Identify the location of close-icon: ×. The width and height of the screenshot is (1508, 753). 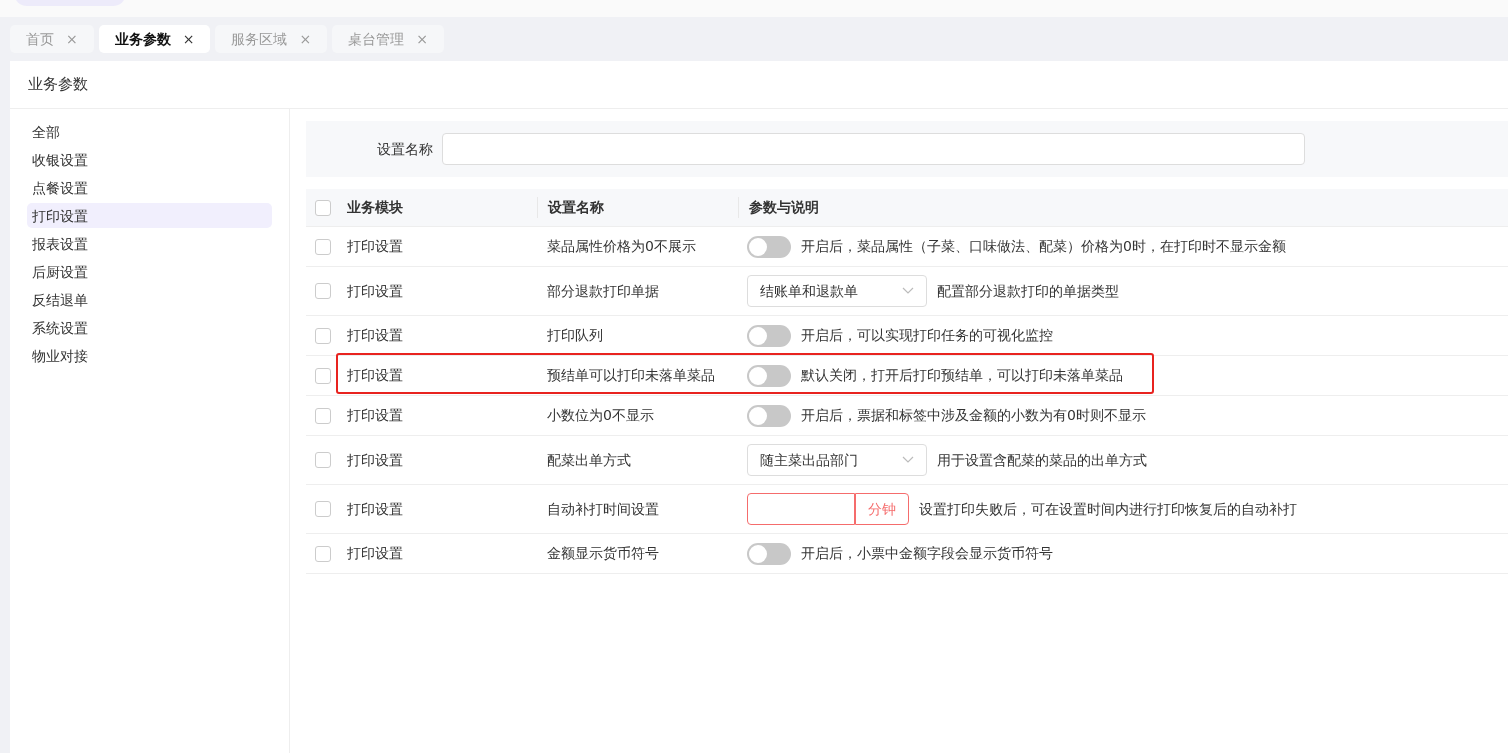
(188, 39).